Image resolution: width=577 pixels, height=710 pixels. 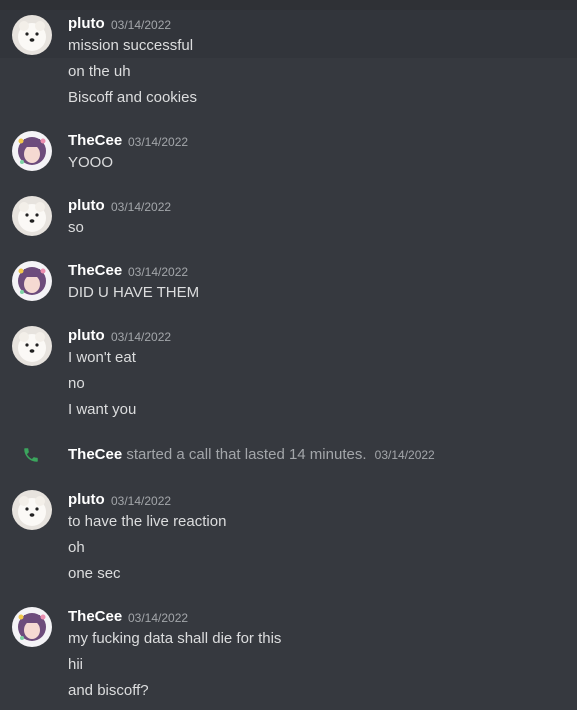 What do you see at coordinates (91, 162) in the screenshot?
I see `message-text: YOOO` at bounding box center [91, 162].